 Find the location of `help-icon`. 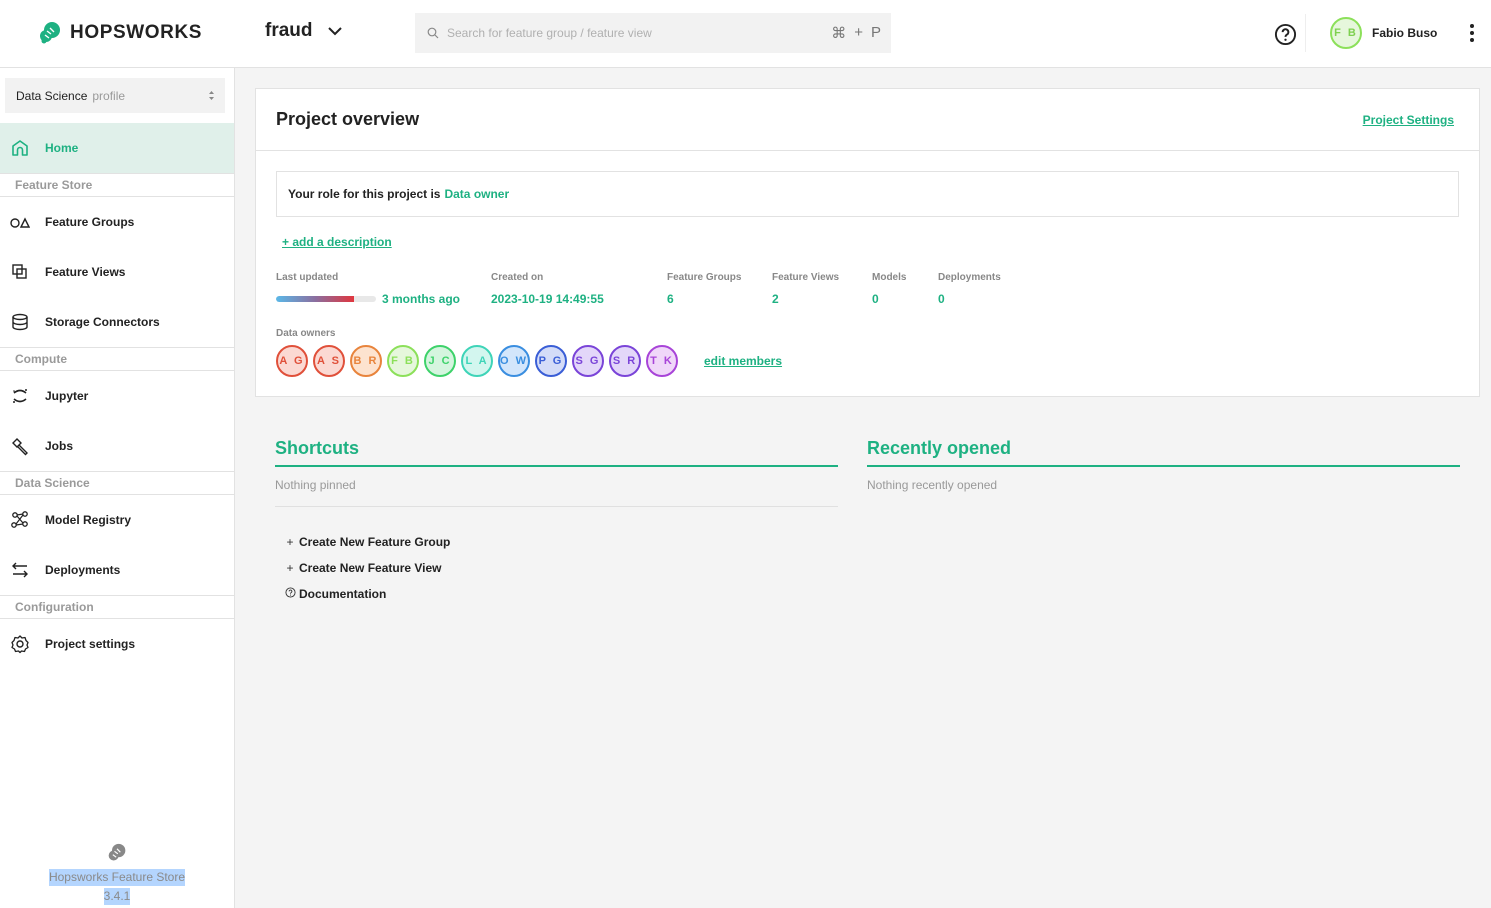

help-icon is located at coordinates (1285, 34).